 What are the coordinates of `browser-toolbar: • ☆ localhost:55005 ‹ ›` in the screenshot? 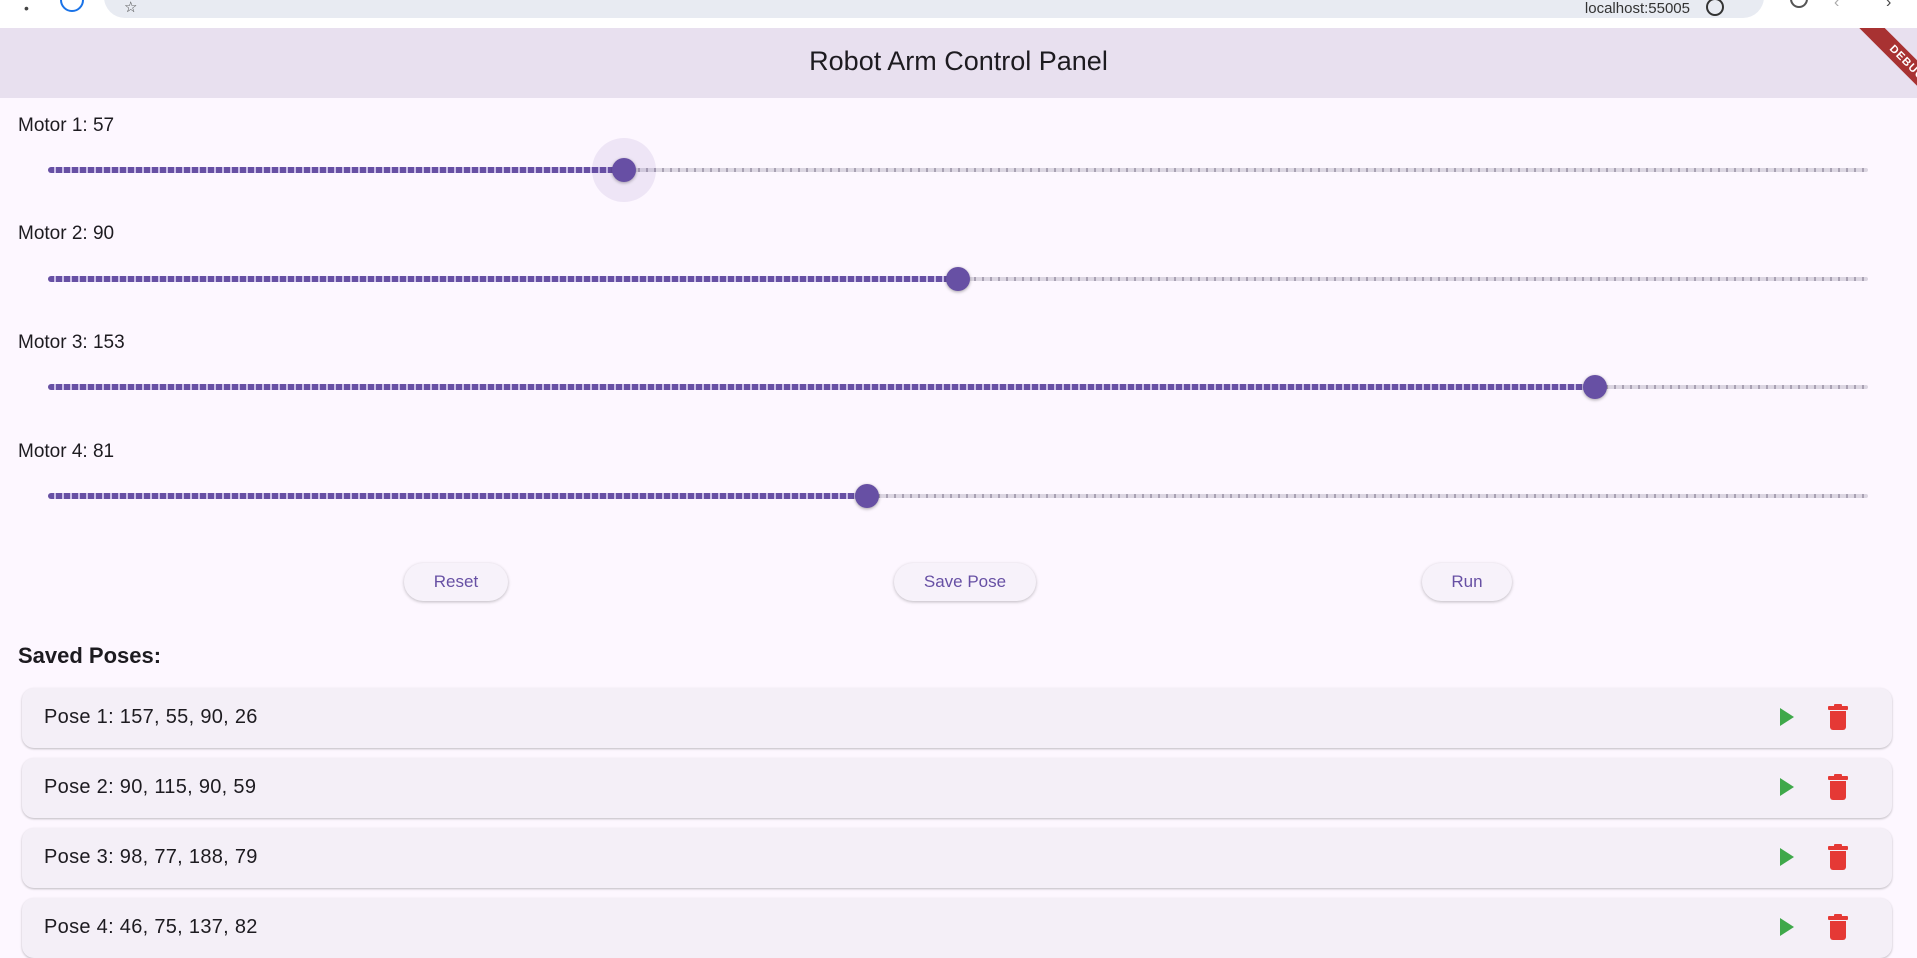 It's located at (958, 14).